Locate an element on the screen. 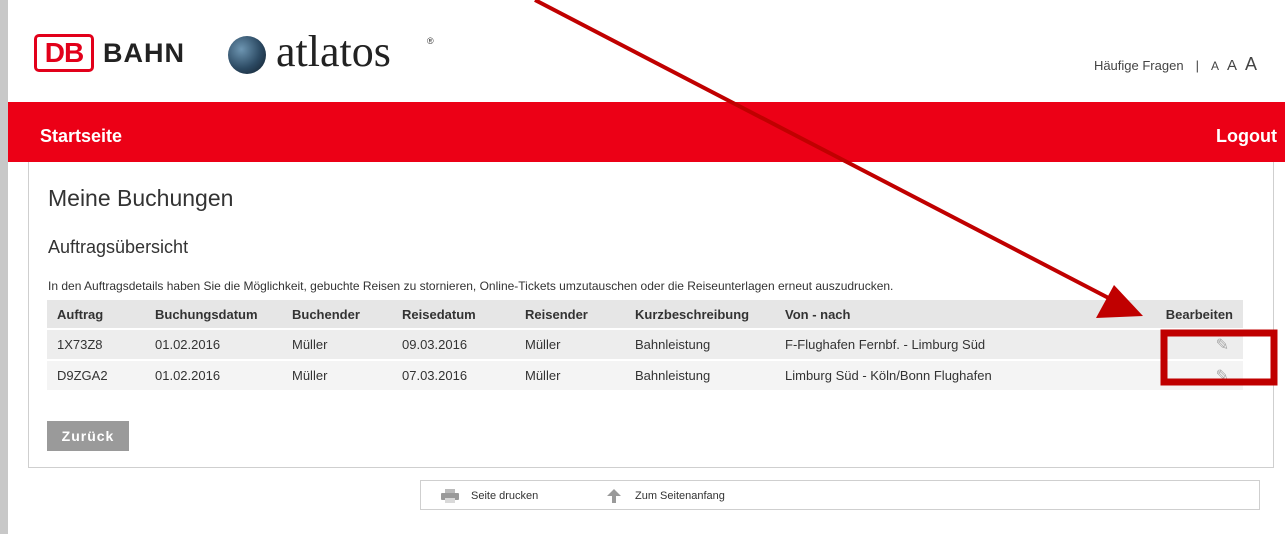 The height and width of the screenshot is (534, 1285). font-size-medium-button: A is located at coordinates (1232, 65).